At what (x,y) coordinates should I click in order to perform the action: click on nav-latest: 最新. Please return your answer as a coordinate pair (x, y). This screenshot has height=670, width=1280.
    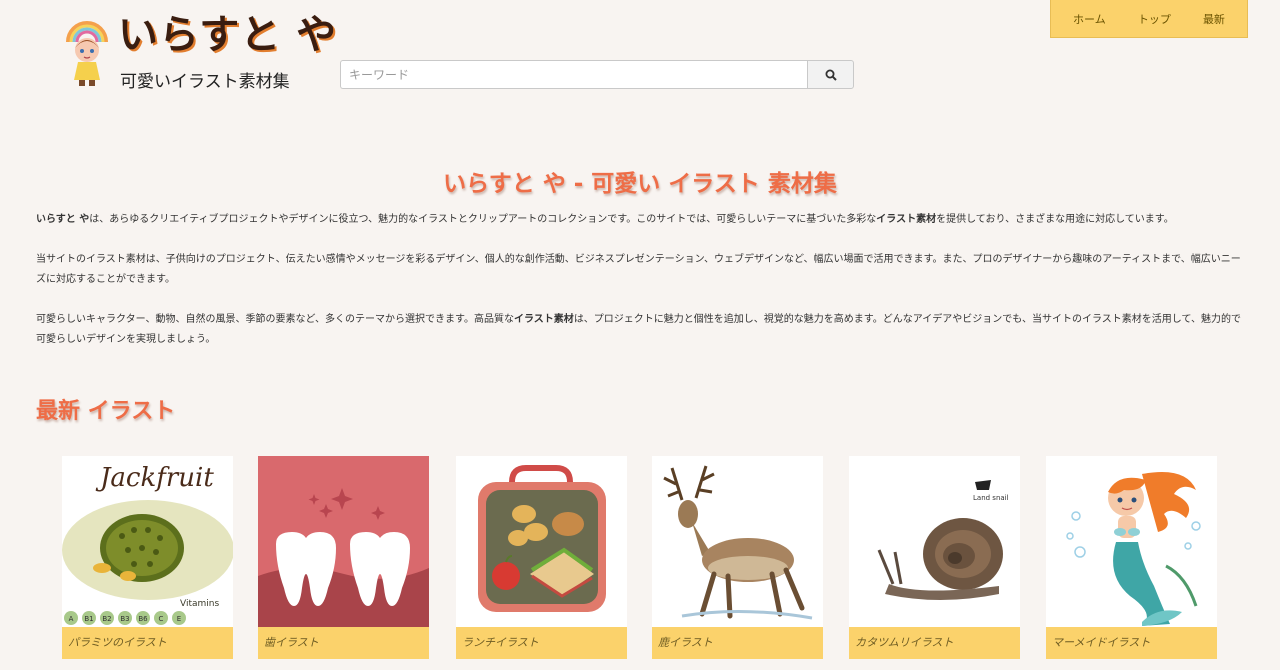
    Looking at the image, I should click on (1214, 19).